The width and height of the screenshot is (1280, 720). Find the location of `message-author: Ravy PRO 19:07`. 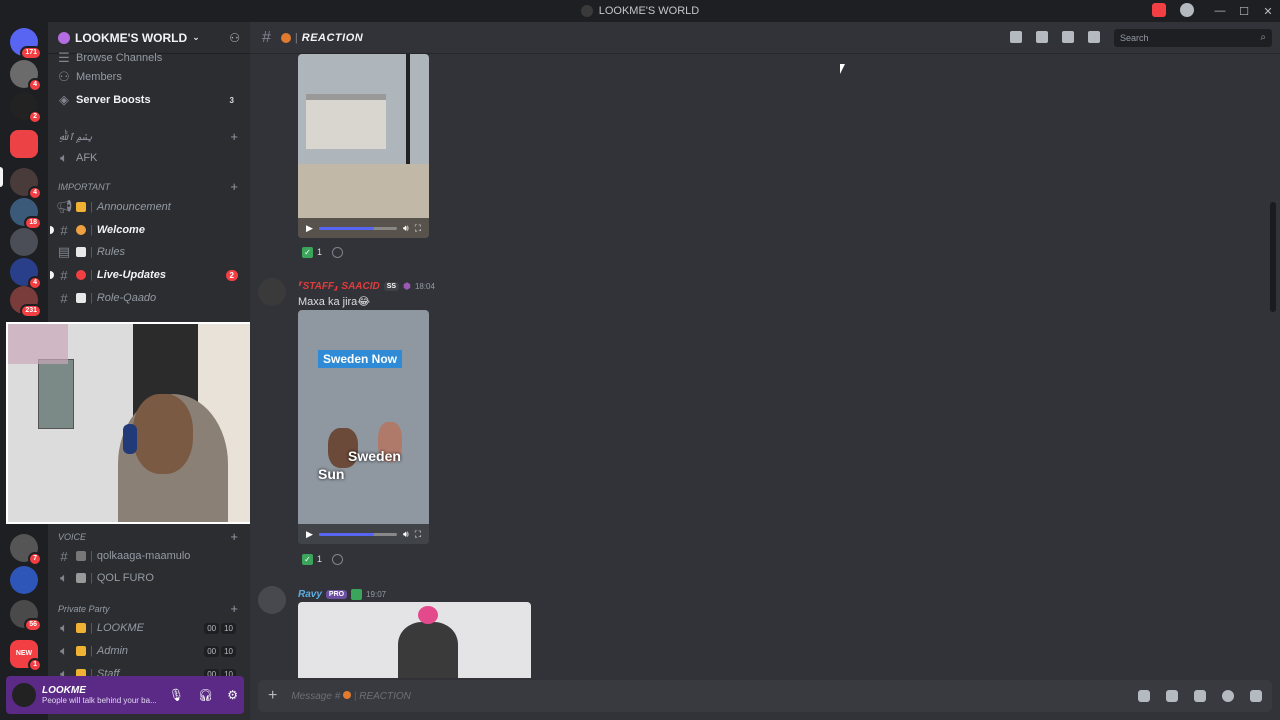

message-author: Ravy PRO 19:07 is located at coordinates (342, 594).